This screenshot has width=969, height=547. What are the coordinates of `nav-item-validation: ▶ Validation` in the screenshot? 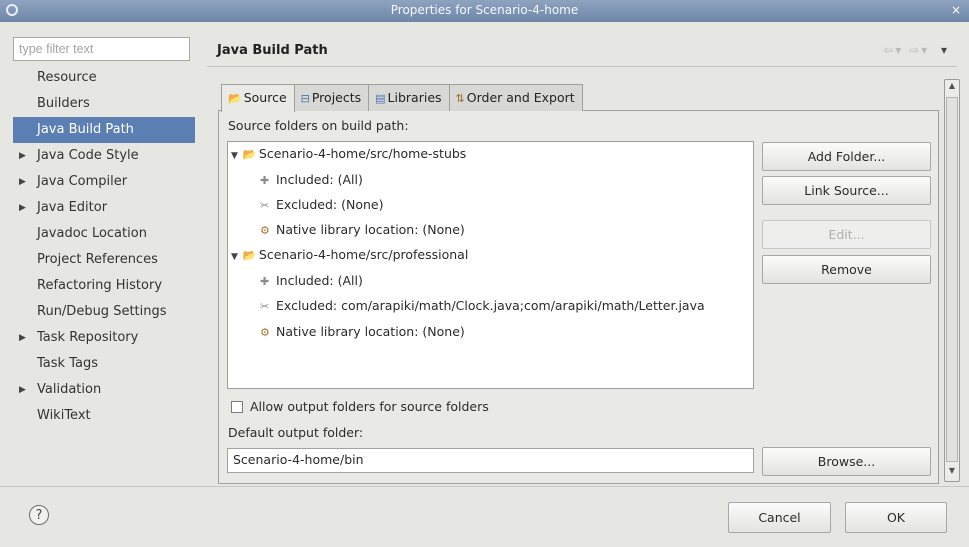 It's located at (104, 390).